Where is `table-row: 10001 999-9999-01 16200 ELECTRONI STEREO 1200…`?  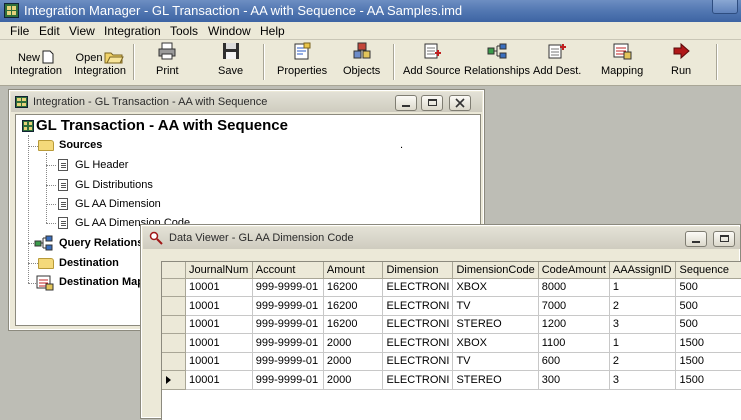
table-row: 10001 999-9999-01 16200 ELECTRONI STEREO 1200… is located at coordinates (451, 324).